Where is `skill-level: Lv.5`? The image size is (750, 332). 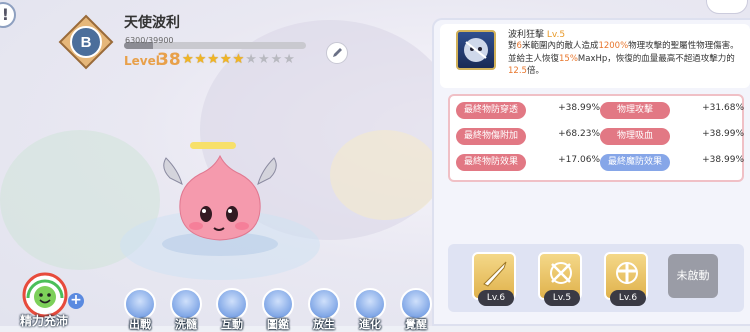 skill-level: Lv.5 is located at coordinates (556, 35).